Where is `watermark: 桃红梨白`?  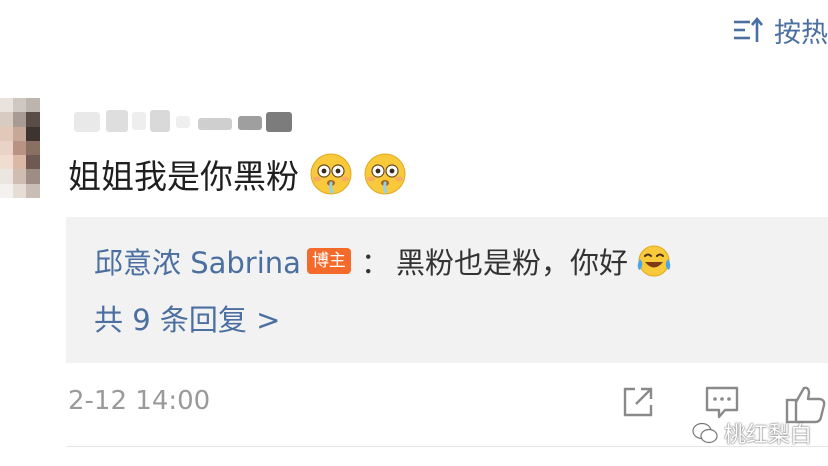 watermark: 桃红梨白 is located at coordinates (752, 433).